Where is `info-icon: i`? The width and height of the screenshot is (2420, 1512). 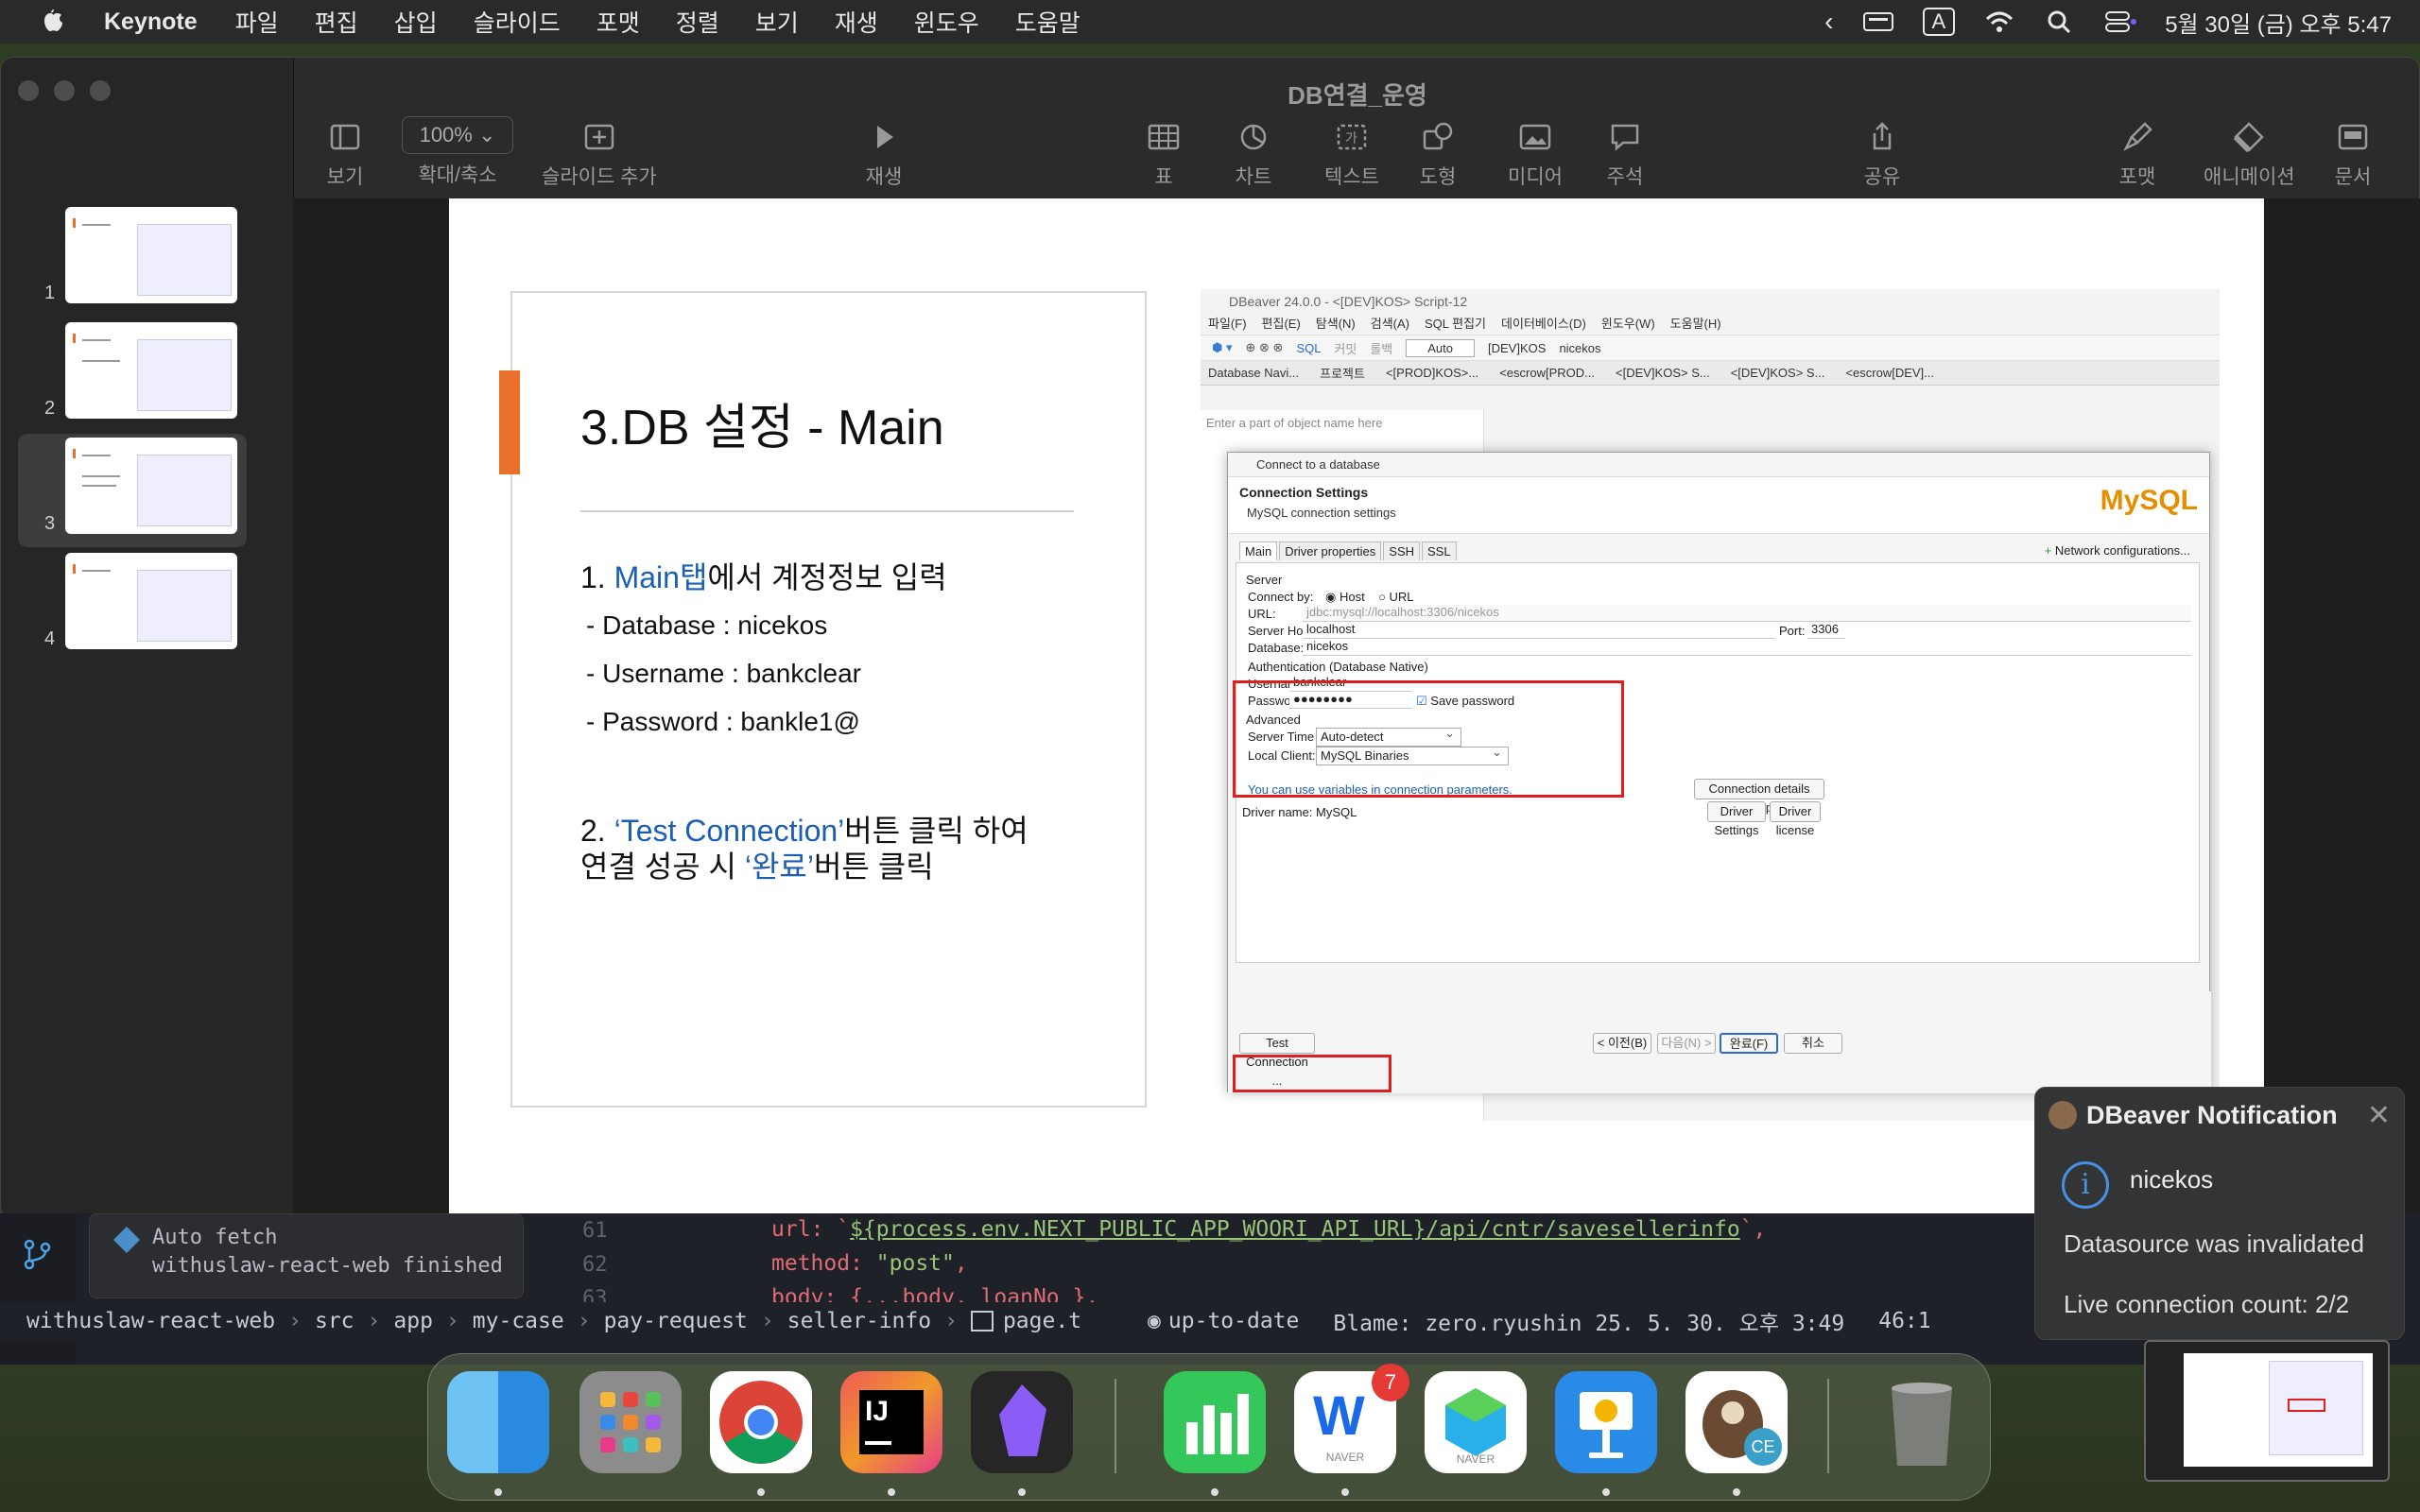 info-icon: i is located at coordinates (2085, 1185).